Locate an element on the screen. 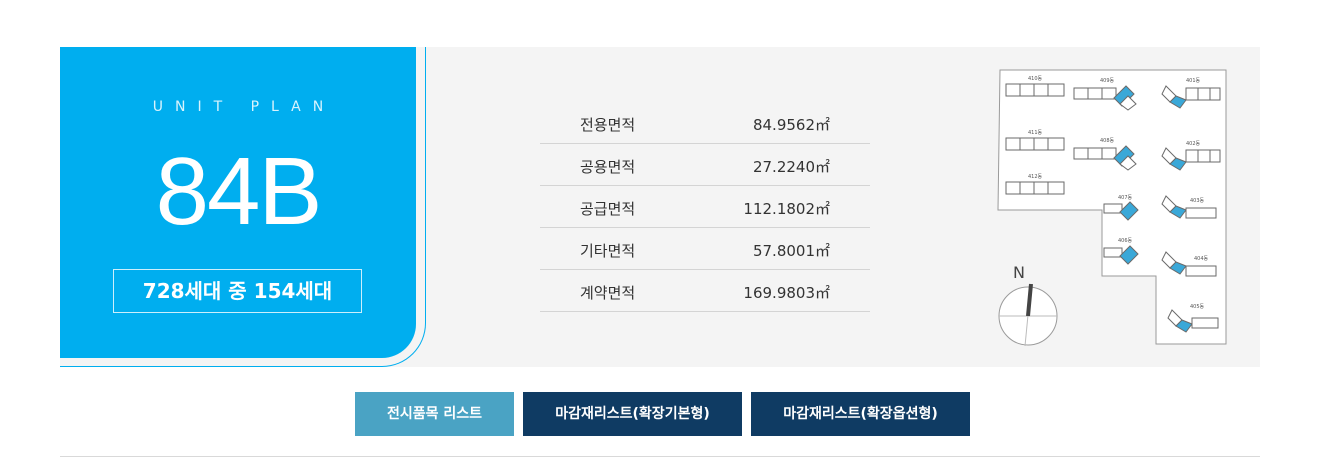 The height and width of the screenshot is (466, 1329). area-value: 112.1802㎡ is located at coordinates (786, 209).